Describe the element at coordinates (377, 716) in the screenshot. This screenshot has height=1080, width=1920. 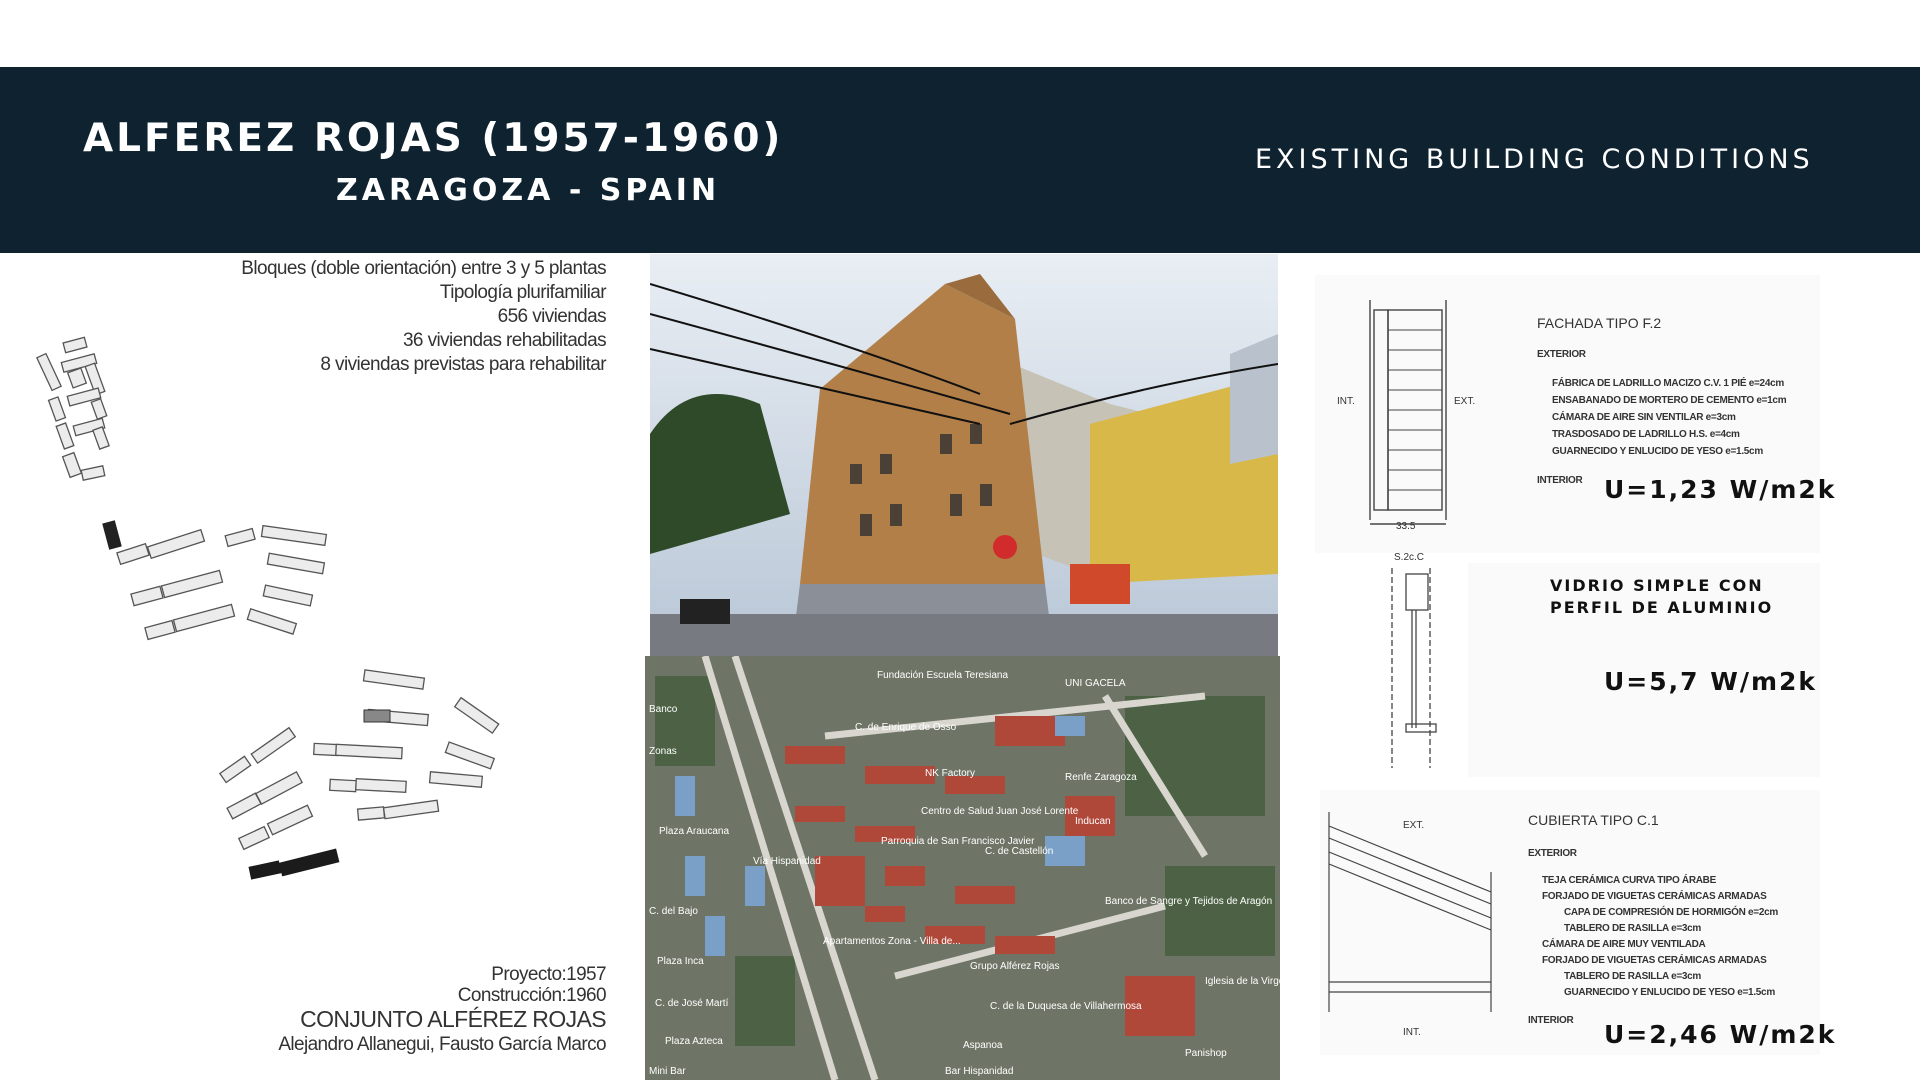
I see `hatched-block` at that location.